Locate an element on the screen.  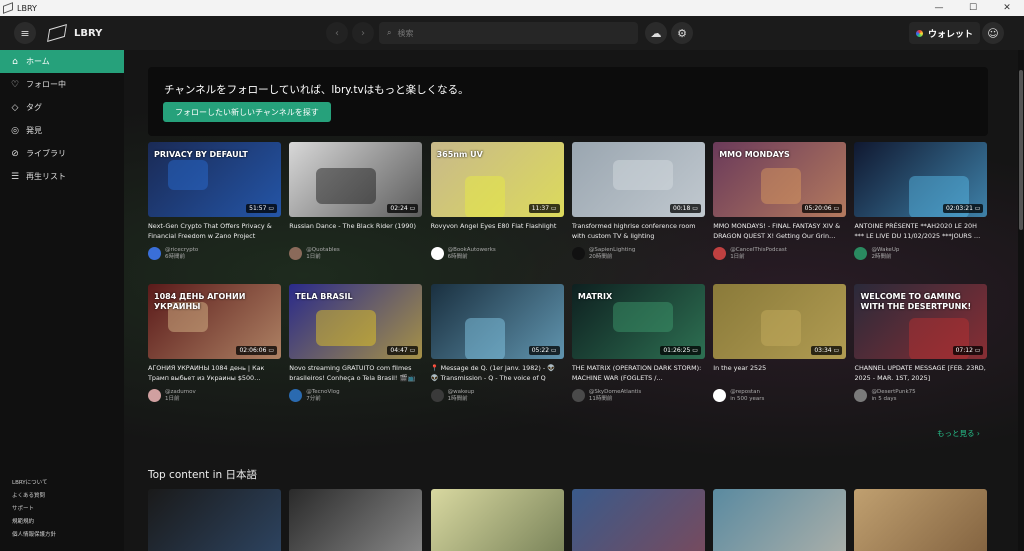
sidebar-item-discover: ◎ 発見 is located at coordinates (62, 130).